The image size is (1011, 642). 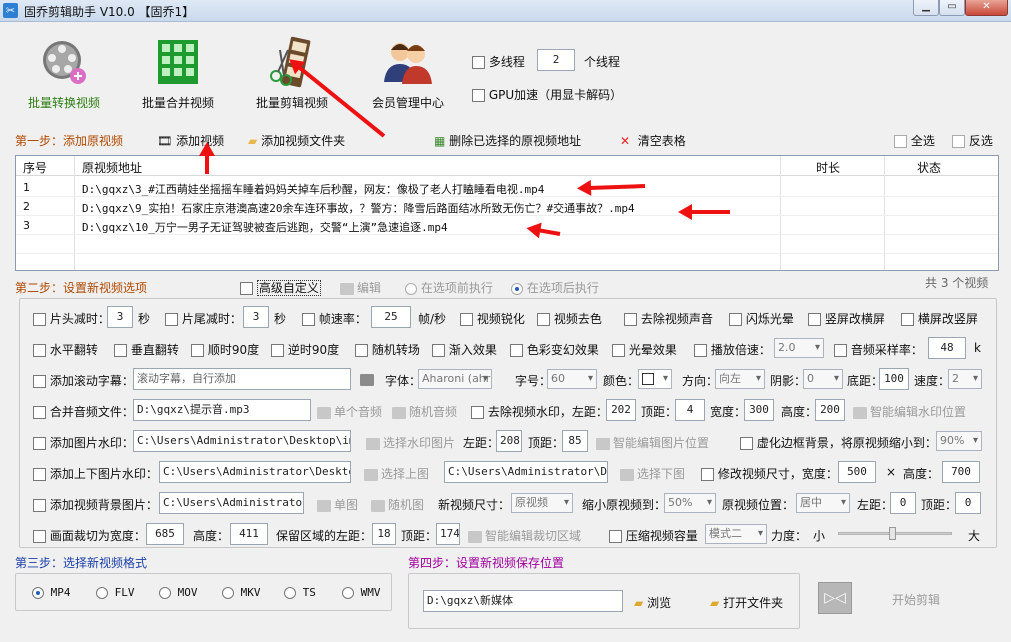 What do you see at coordinates (959, 441) in the screenshot?
I see `blur-scale-select: 90%` at bounding box center [959, 441].